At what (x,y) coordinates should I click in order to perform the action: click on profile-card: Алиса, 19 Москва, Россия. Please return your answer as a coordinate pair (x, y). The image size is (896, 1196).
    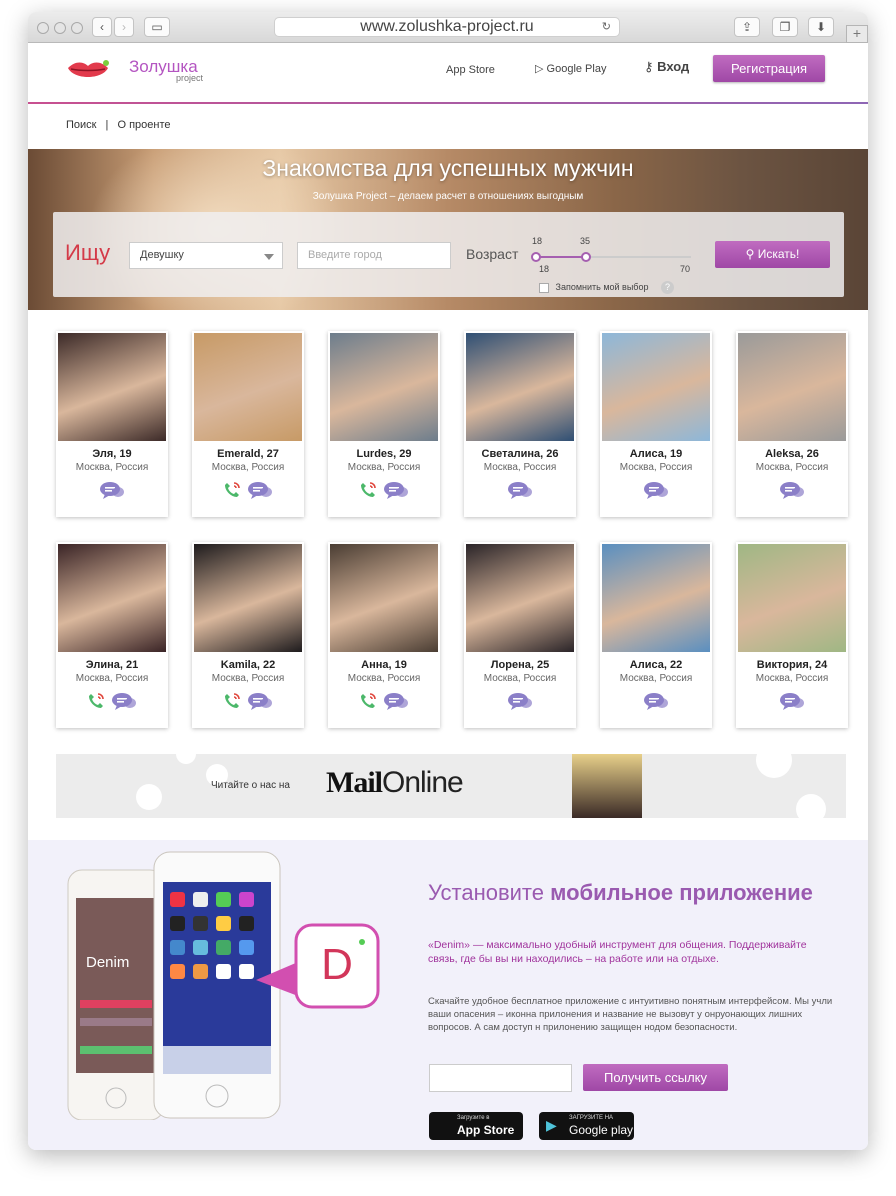
    Looking at the image, I should click on (656, 424).